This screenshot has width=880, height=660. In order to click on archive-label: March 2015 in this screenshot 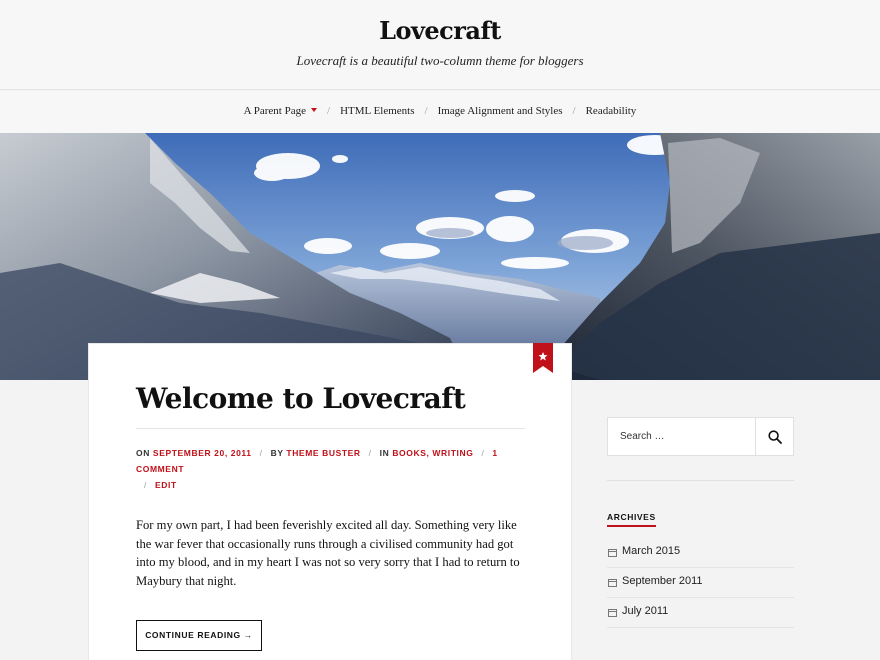, I will do `click(651, 551)`.